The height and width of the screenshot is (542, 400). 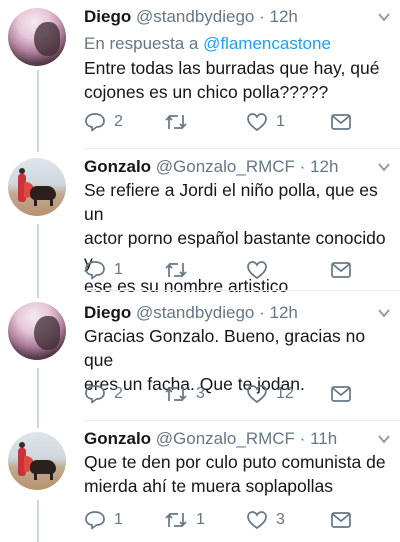 I want to click on tweet-text-line: Gracias Gonzalo. Bueno, gracias no que, so click(x=225, y=348).